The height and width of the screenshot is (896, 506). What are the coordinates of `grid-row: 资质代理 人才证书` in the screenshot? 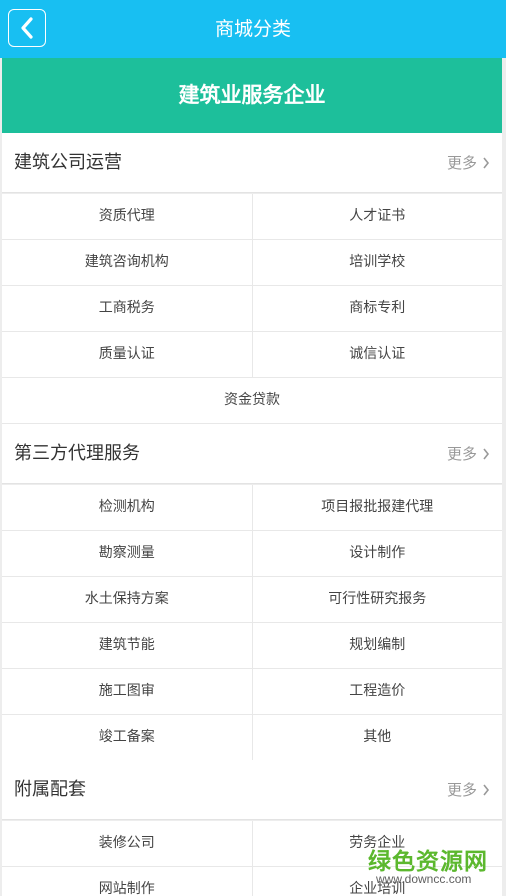 It's located at (252, 217).